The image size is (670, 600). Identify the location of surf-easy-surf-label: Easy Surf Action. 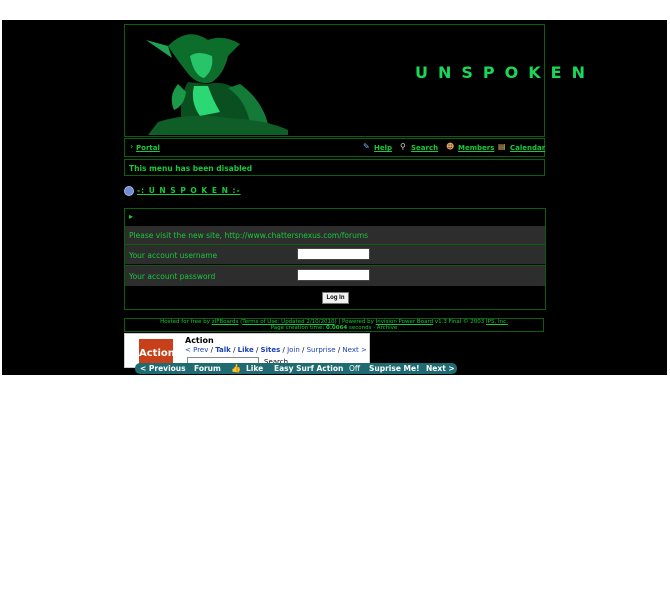
(309, 368).